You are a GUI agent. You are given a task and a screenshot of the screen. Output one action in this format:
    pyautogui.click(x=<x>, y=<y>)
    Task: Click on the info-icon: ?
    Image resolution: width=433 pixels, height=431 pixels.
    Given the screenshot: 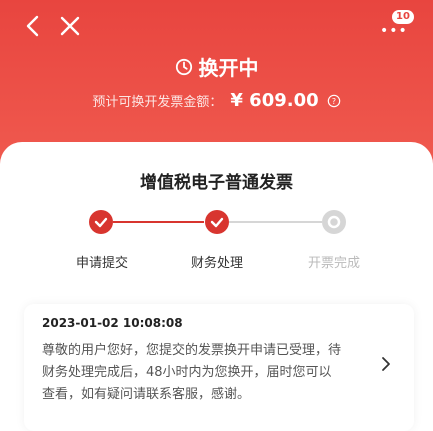 What is the action you would take?
    pyautogui.click(x=334, y=101)
    